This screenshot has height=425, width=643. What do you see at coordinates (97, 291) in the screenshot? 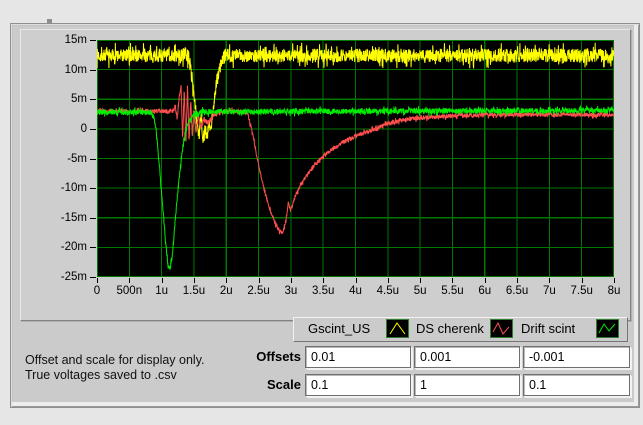
I see `x-tick-label: 0` at bounding box center [97, 291].